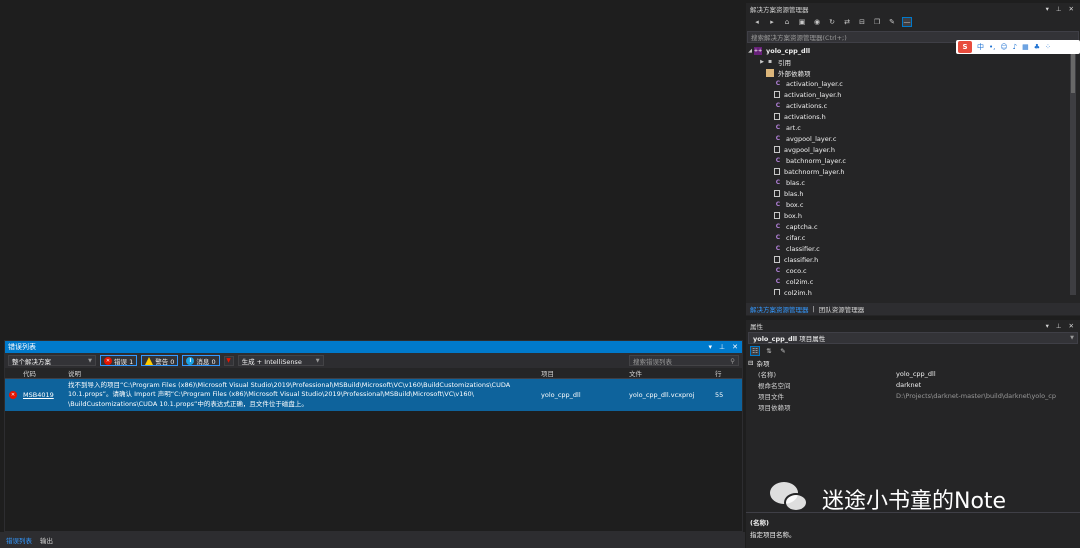 The image size is (1080, 548). Describe the element at coordinates (913, 237) in the screenshot. I see `tree-item-file: Ccifar.c` at that location.